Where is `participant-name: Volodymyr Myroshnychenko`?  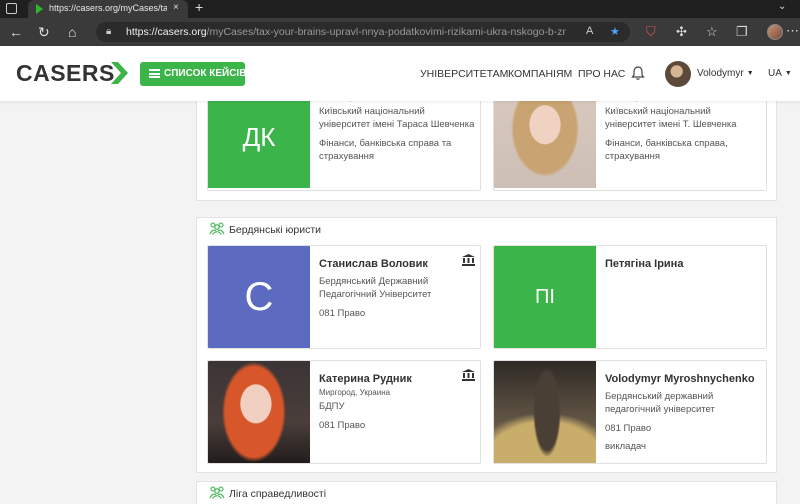 participant-name: Volodymyr Myroshnychenko is located at coordinates (684, 379).